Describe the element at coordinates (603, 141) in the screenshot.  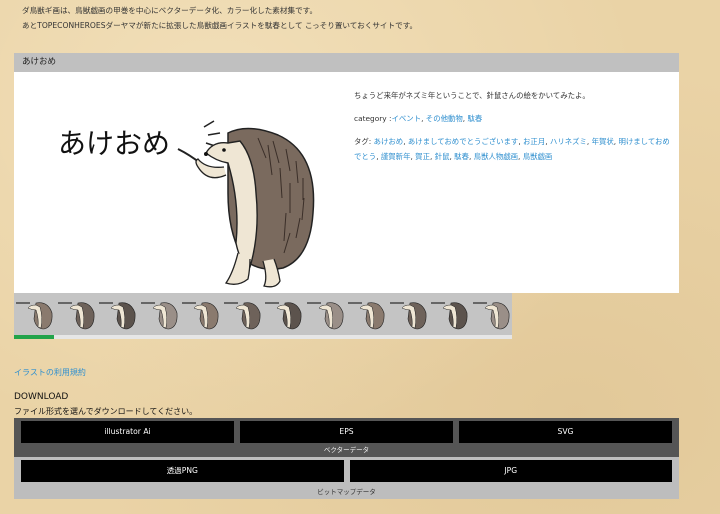
I see `tag-link: 年賀状` at that location.